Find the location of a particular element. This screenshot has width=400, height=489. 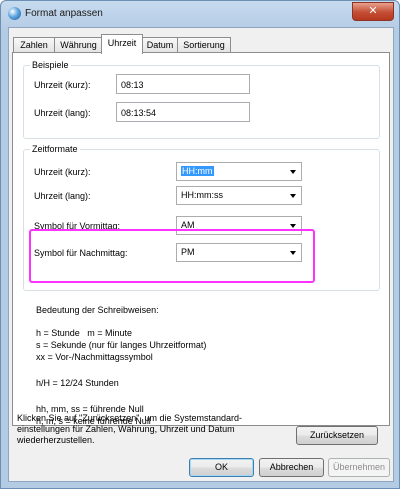

beispiele-title: Beispiele is located at coordinates (50, 65).